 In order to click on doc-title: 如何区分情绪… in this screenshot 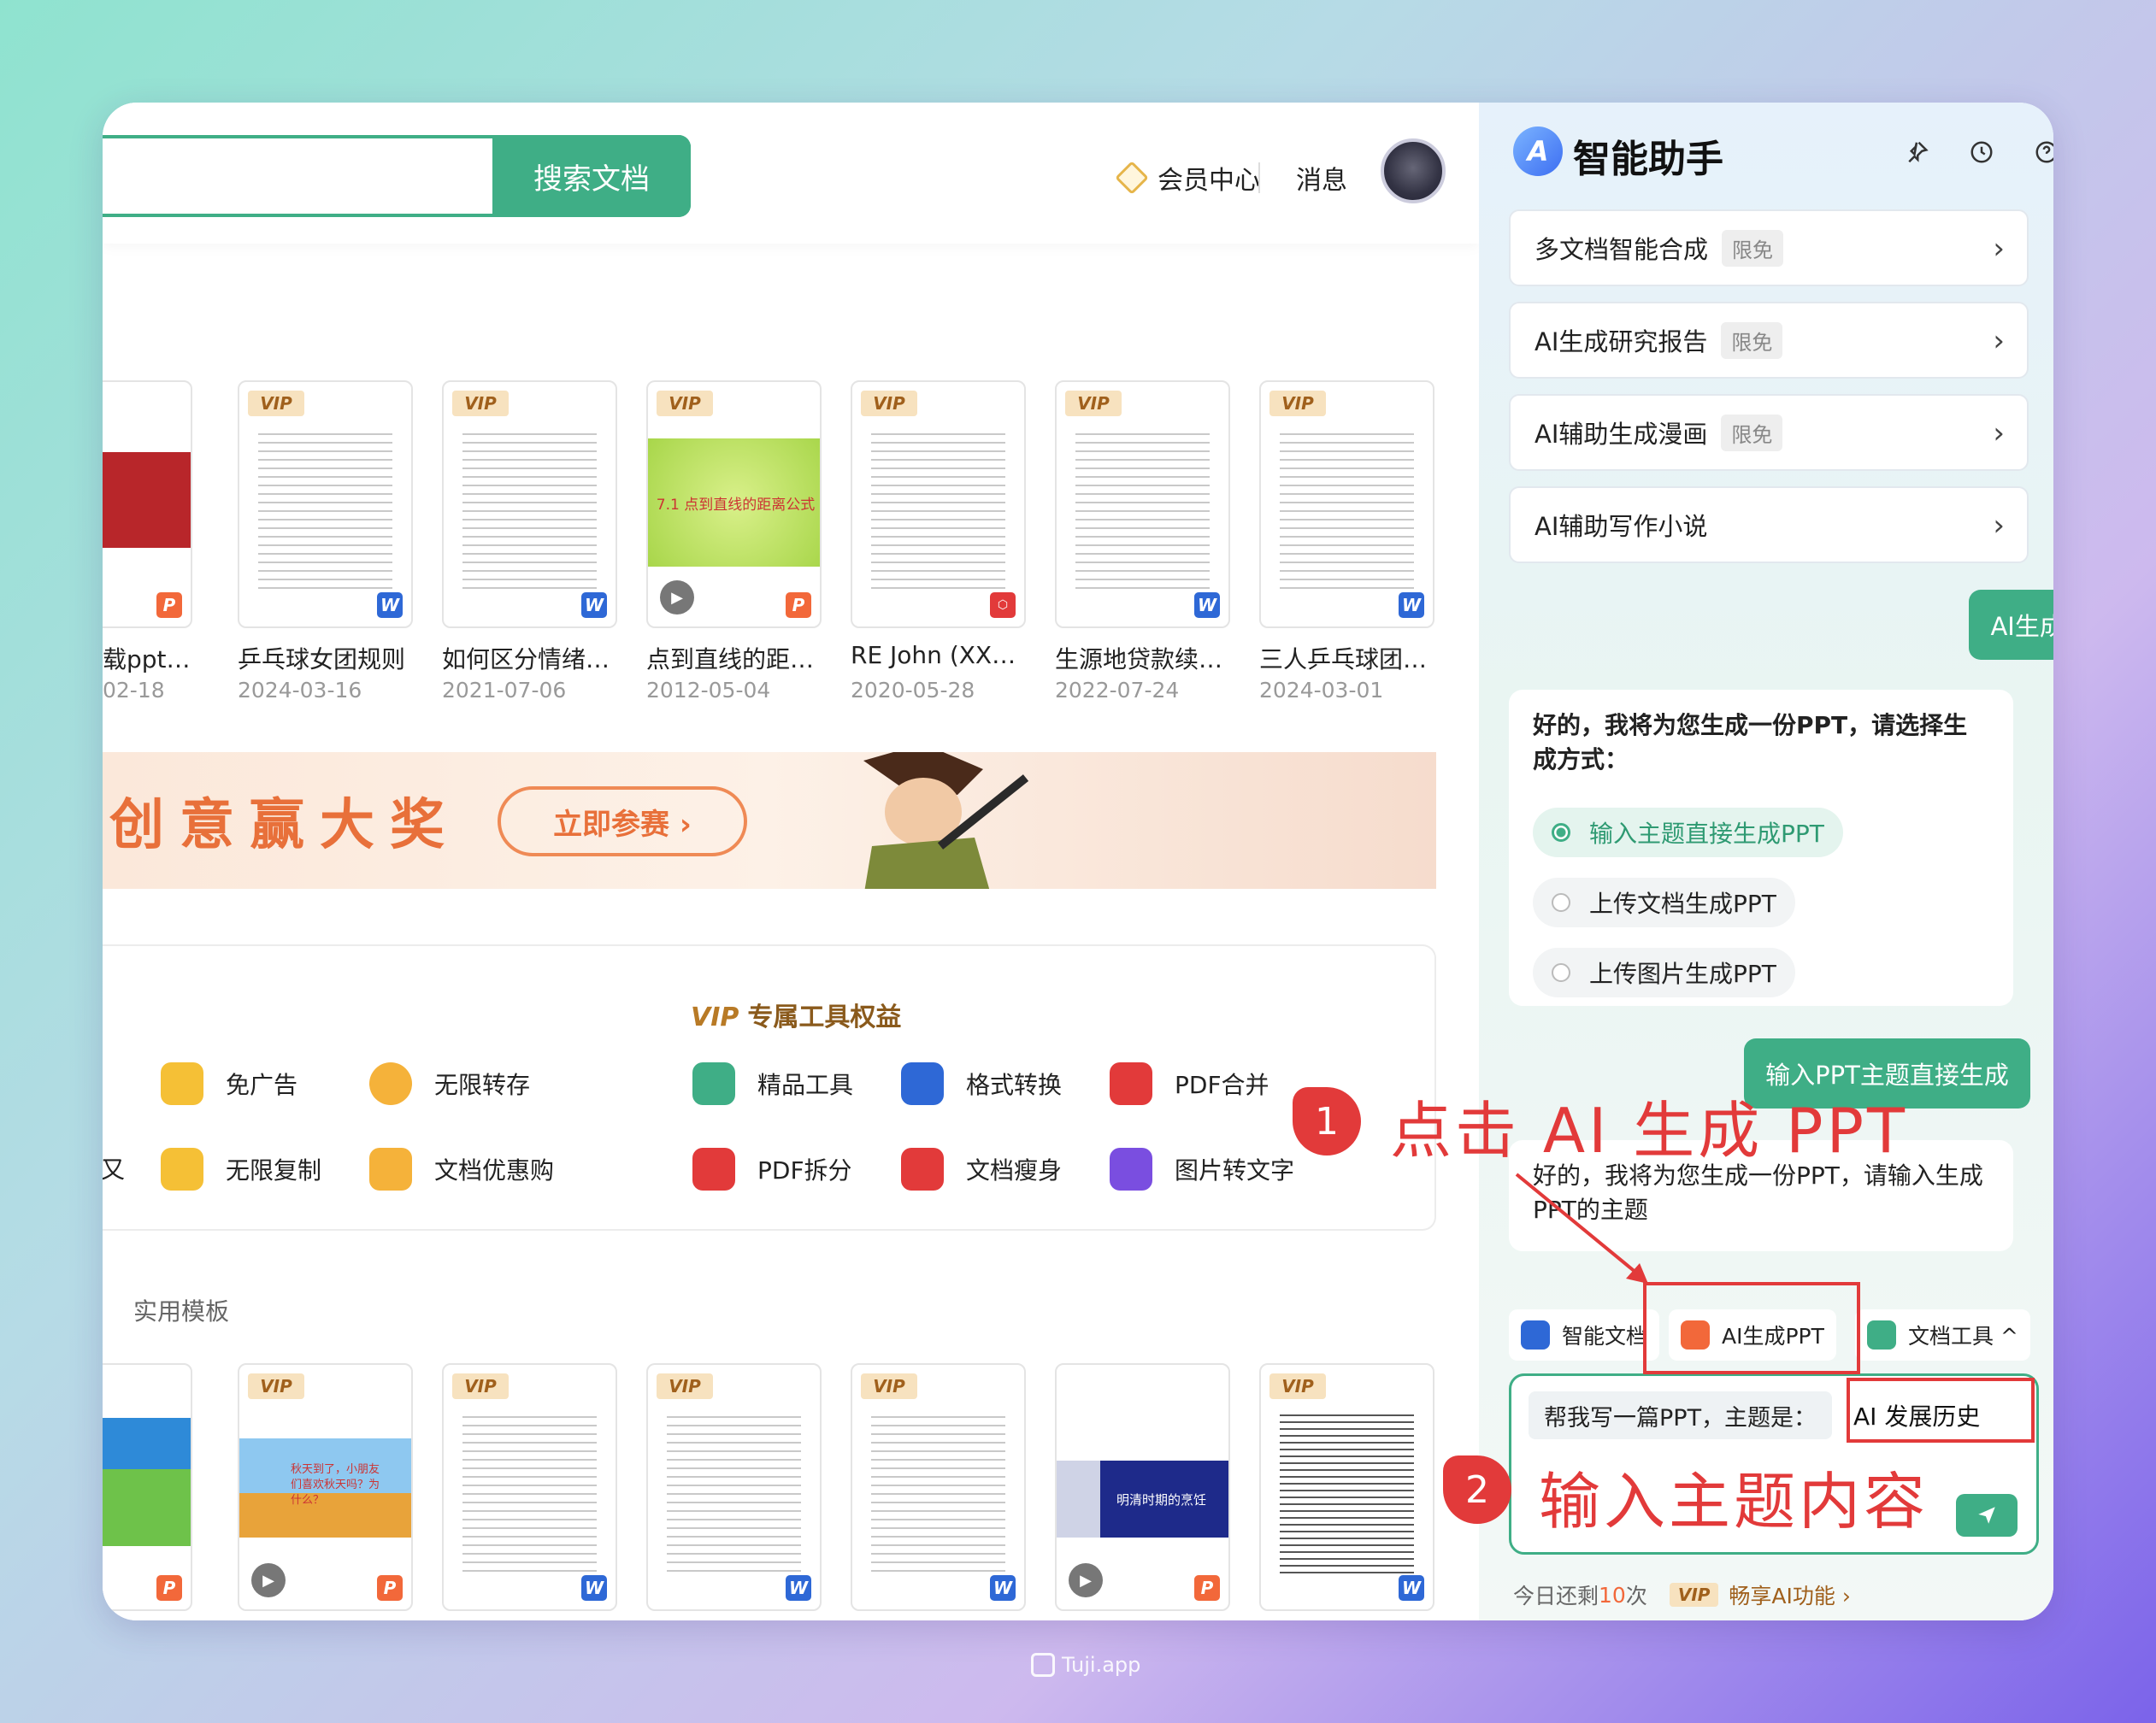, I will do `click(534, 658)`.